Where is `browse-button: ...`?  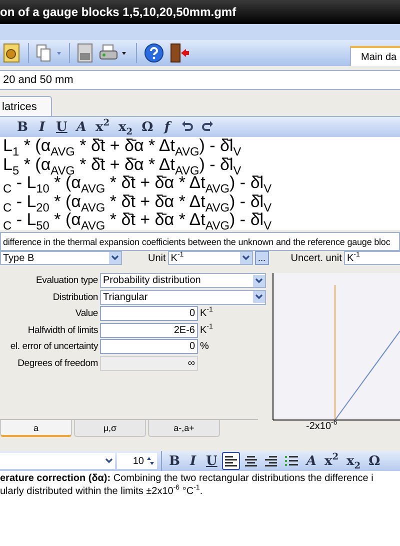
browse-button: ... is located at coordinates (261, 258).